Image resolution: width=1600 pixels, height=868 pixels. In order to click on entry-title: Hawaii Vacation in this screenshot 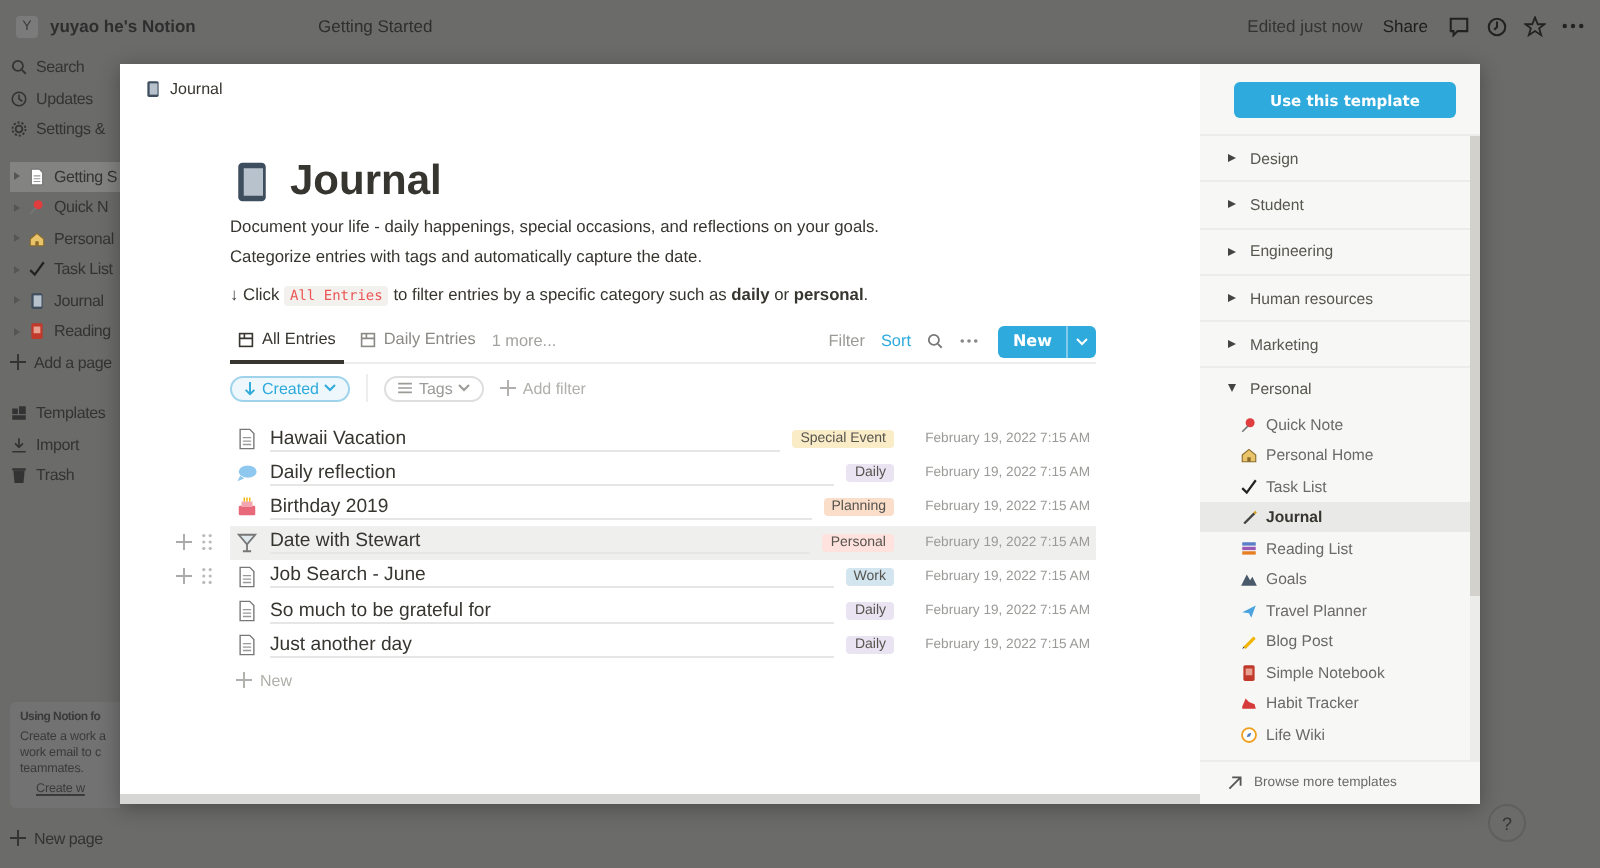, I will do `click(525, 439)`.